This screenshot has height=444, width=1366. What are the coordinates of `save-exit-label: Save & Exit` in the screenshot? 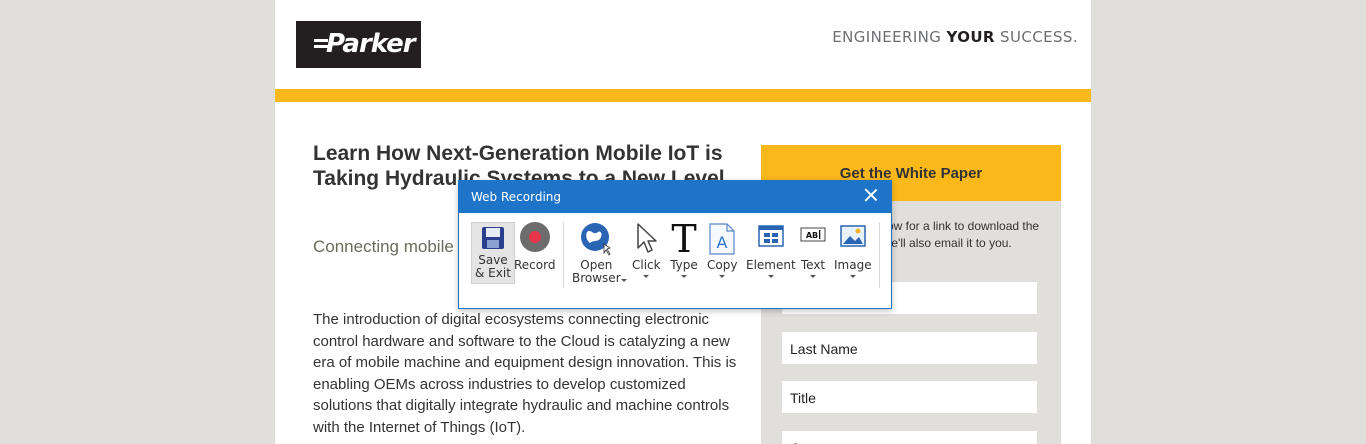 It's located at (493, 266).